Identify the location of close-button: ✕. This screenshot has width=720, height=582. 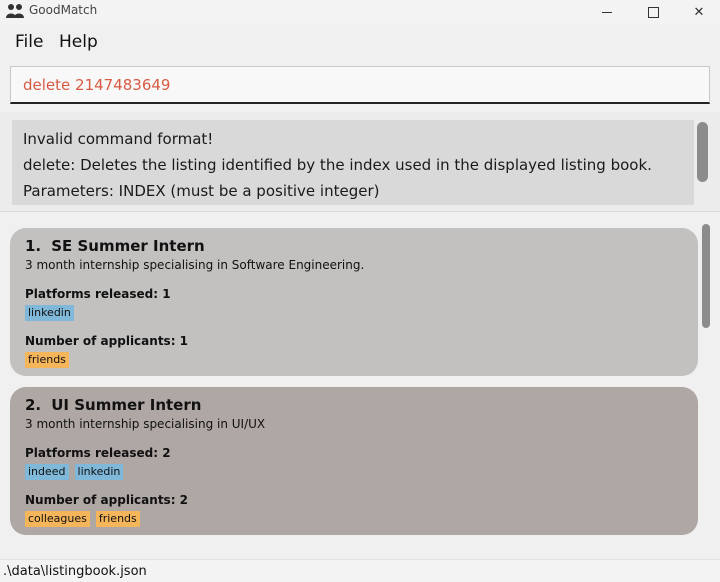
(698, 12).